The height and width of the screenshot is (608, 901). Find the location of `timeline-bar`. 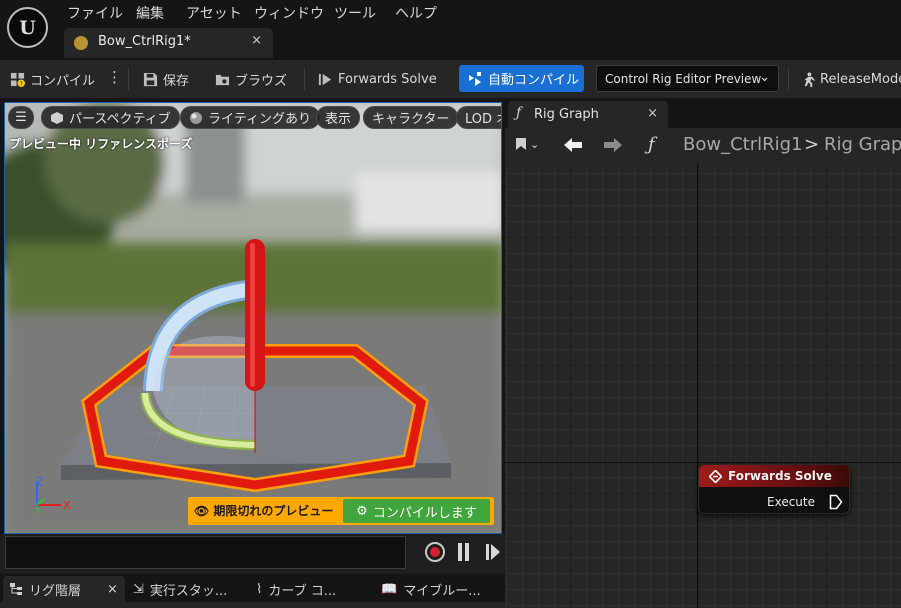

timeline-bar is located at coordinates (252, 554).